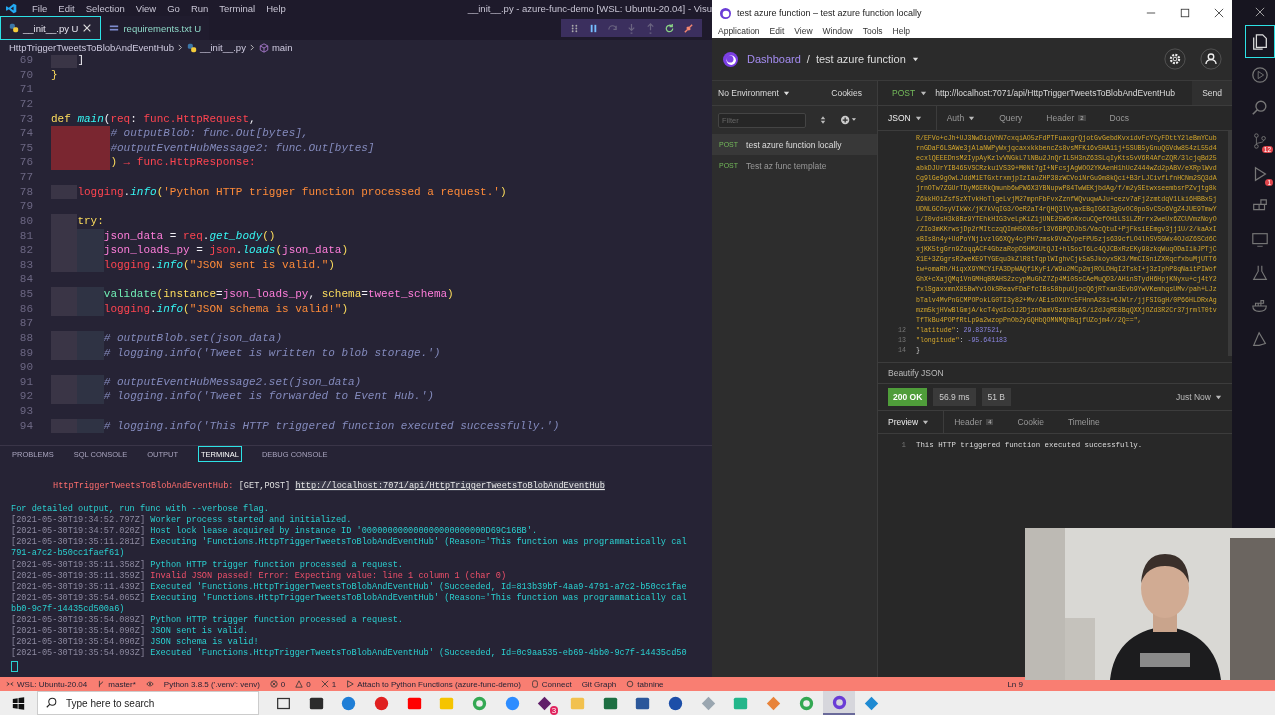 The image size is (1275, 715). I want to click on window-title: __init__.py - azure-func-demo [WSL: Ubuntu-20.04] - Visu, so click(589, 8).